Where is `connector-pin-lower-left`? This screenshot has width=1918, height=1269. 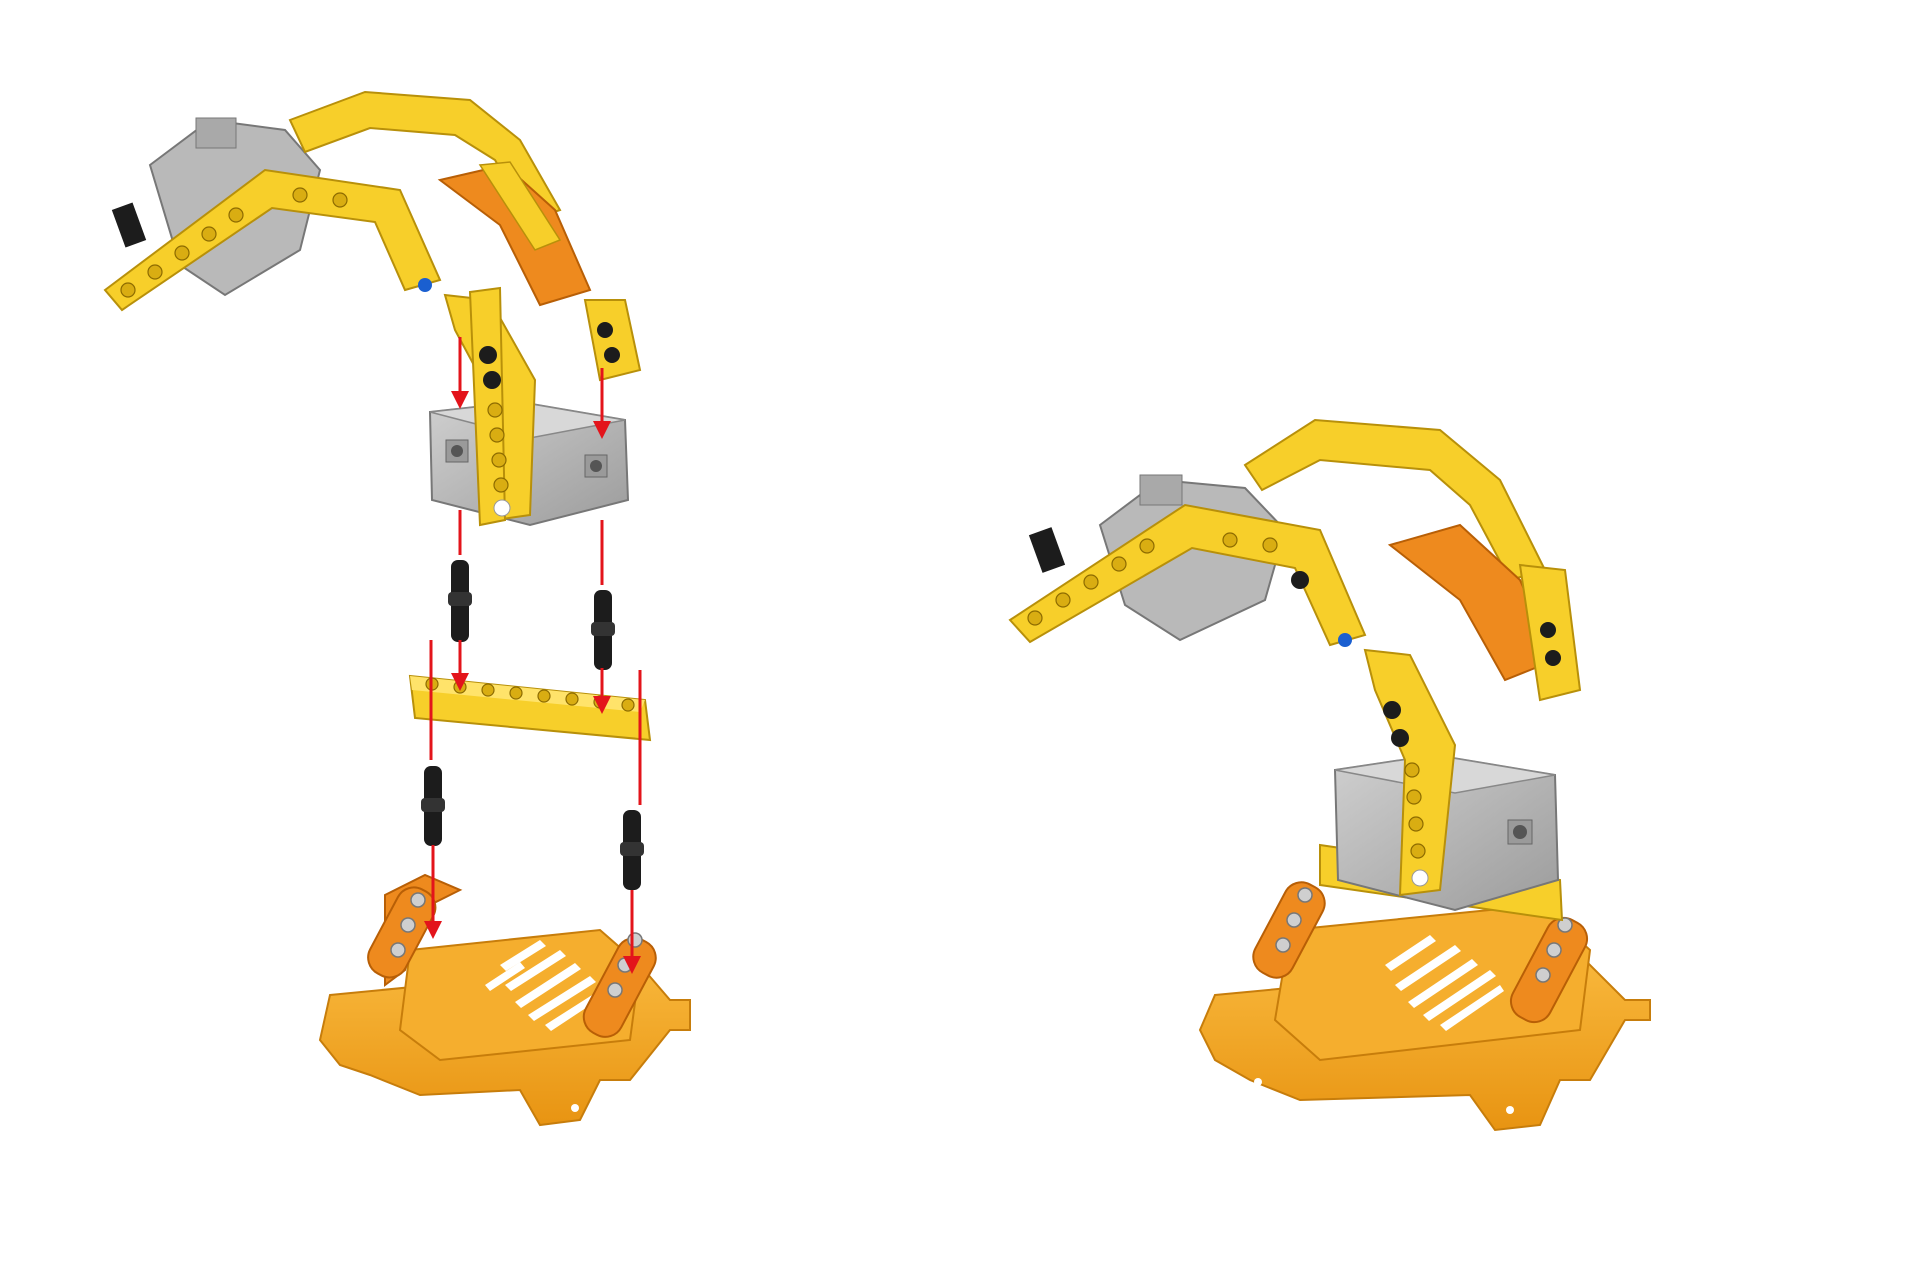
connector-pin-lower-left is located at coordinates (433, 806).